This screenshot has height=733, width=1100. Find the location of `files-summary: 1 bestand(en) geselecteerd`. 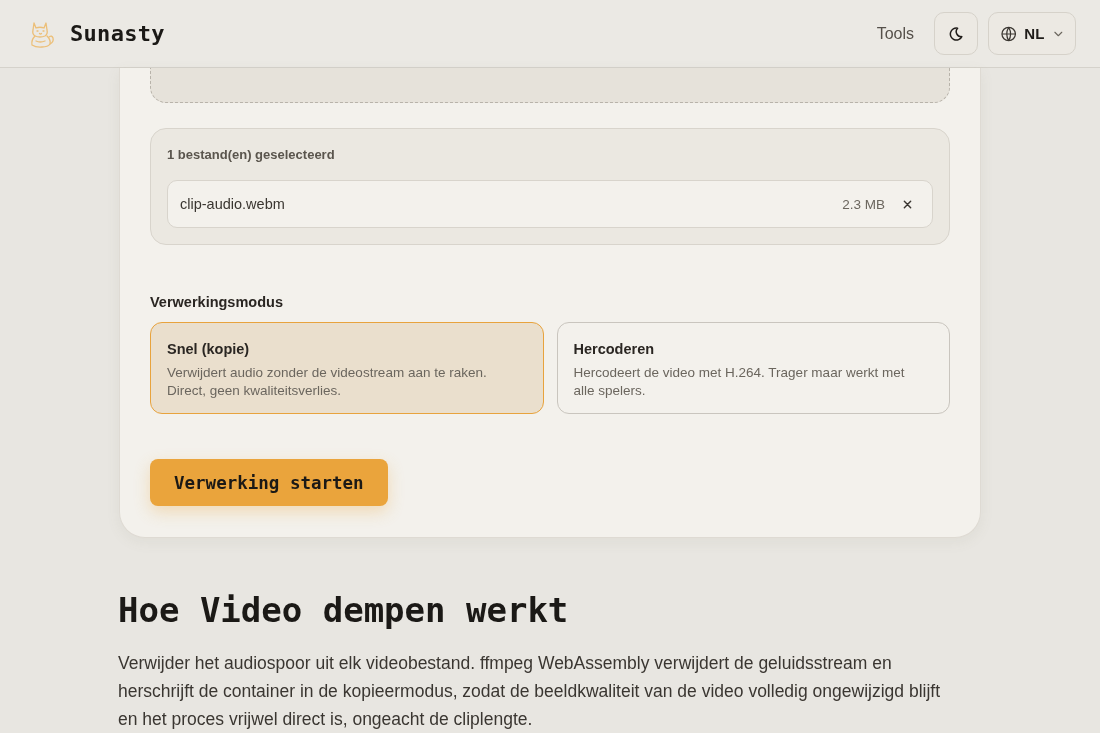

files-summary: 1 bestand(en) geselecteerd is located at coordinates (251, 155).